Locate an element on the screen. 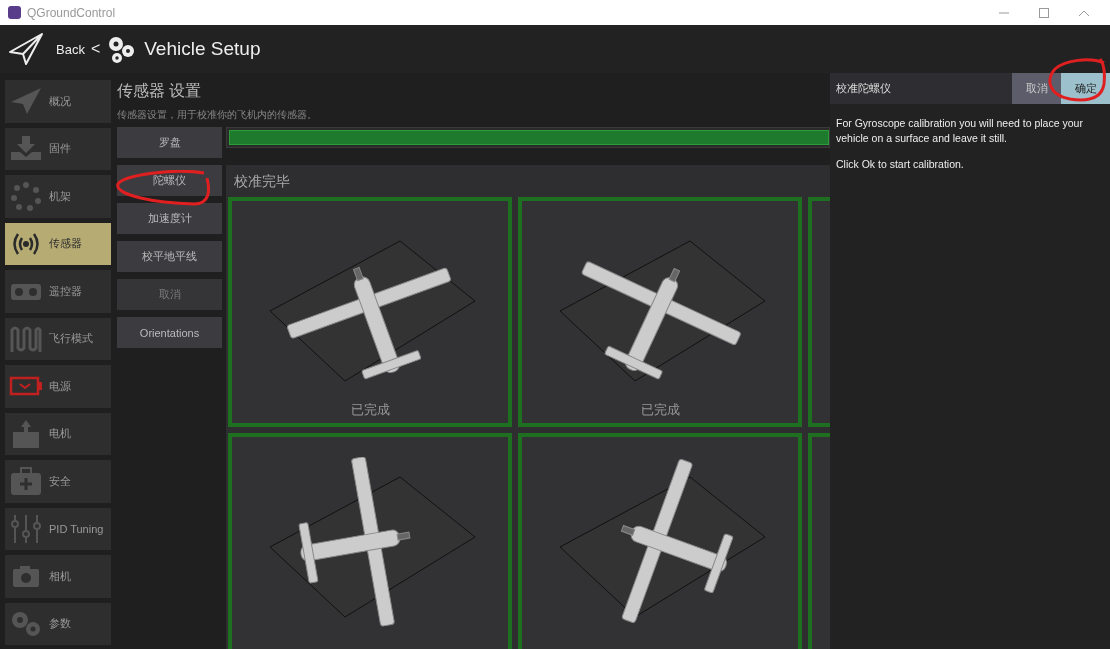 This screenshot has height=649, width=1110. sliders-icon is located at coordinates (26, 528).